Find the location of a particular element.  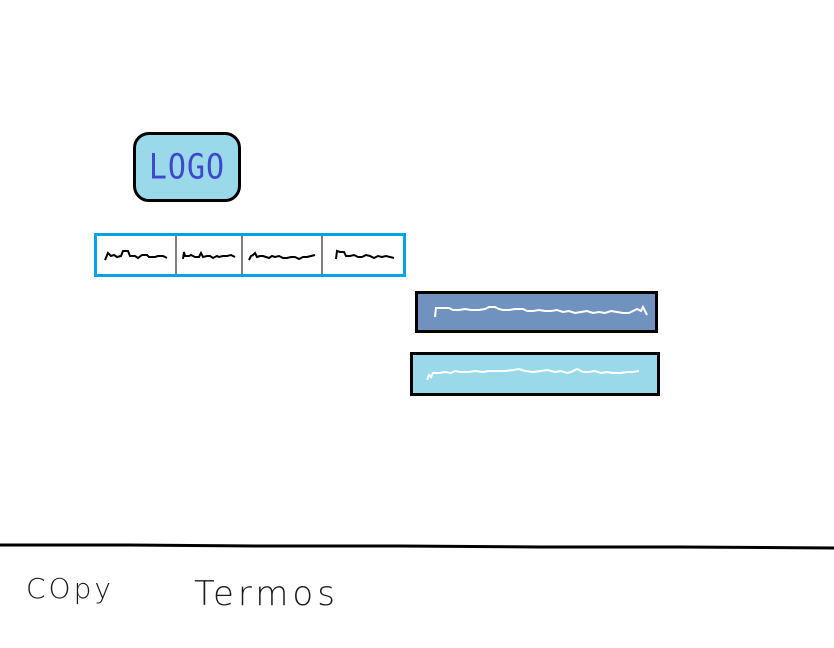

primary-button is located at coordinates (536, 312).